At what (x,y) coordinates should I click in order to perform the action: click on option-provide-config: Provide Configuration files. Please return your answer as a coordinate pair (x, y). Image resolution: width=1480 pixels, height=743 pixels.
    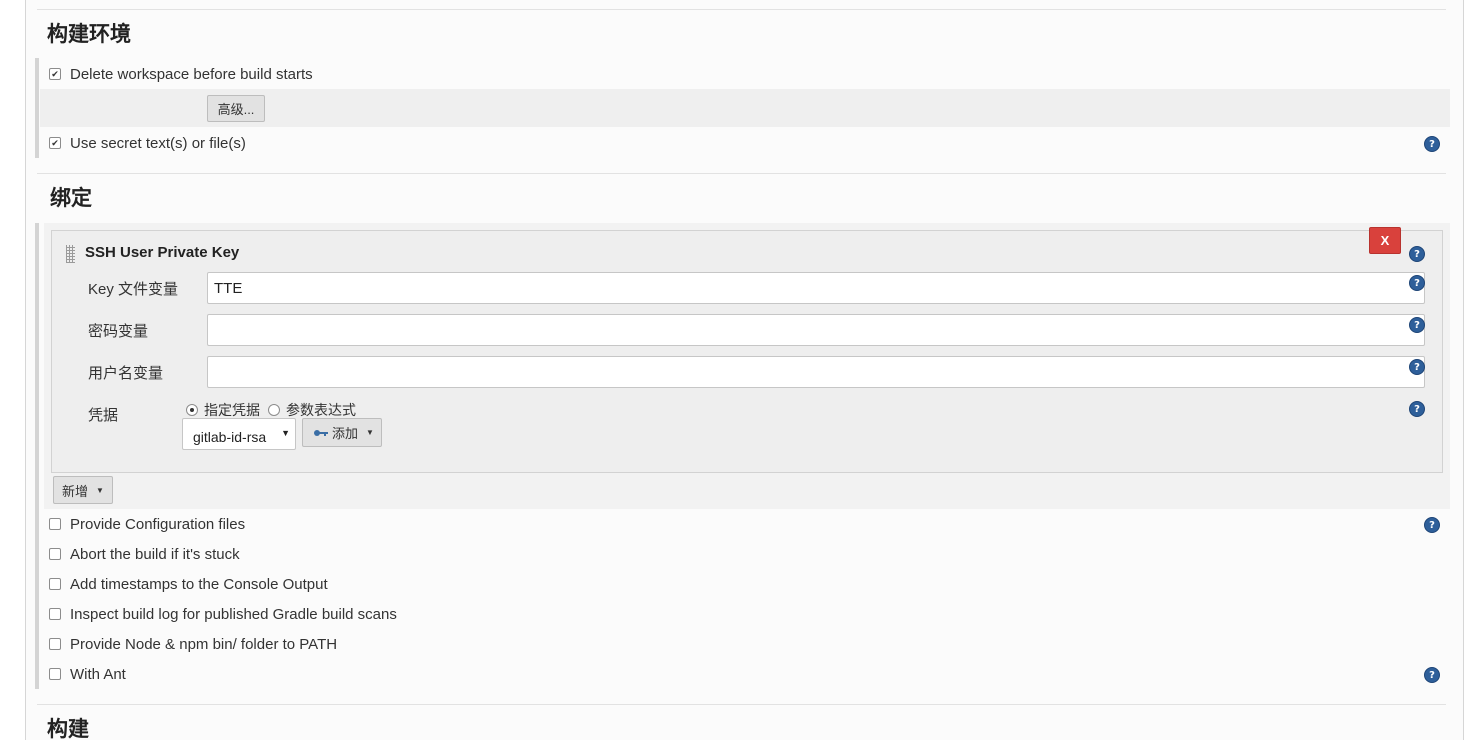
    Looking at the image, I should click on (147, 524).